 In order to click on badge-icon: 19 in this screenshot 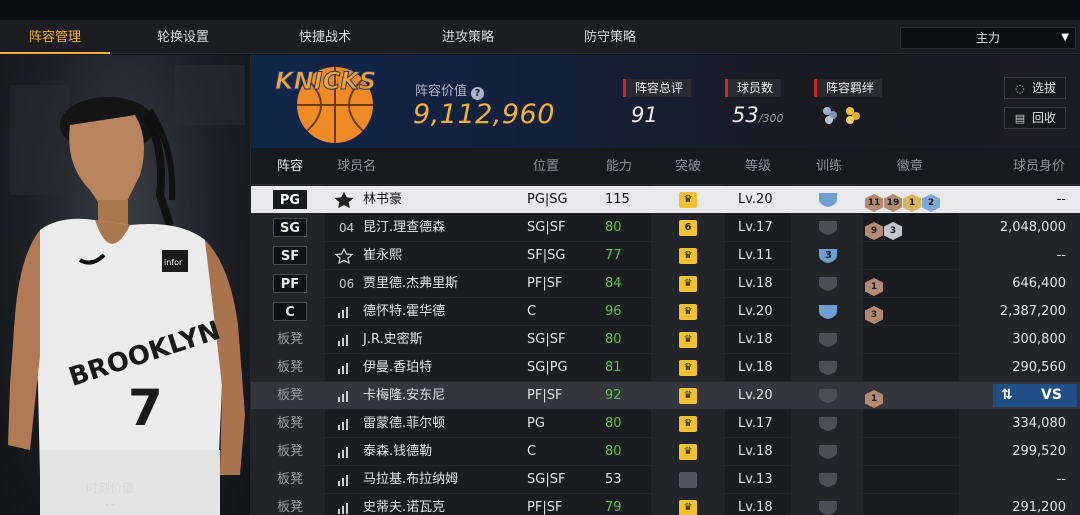, I will do `click(893, 203)`.